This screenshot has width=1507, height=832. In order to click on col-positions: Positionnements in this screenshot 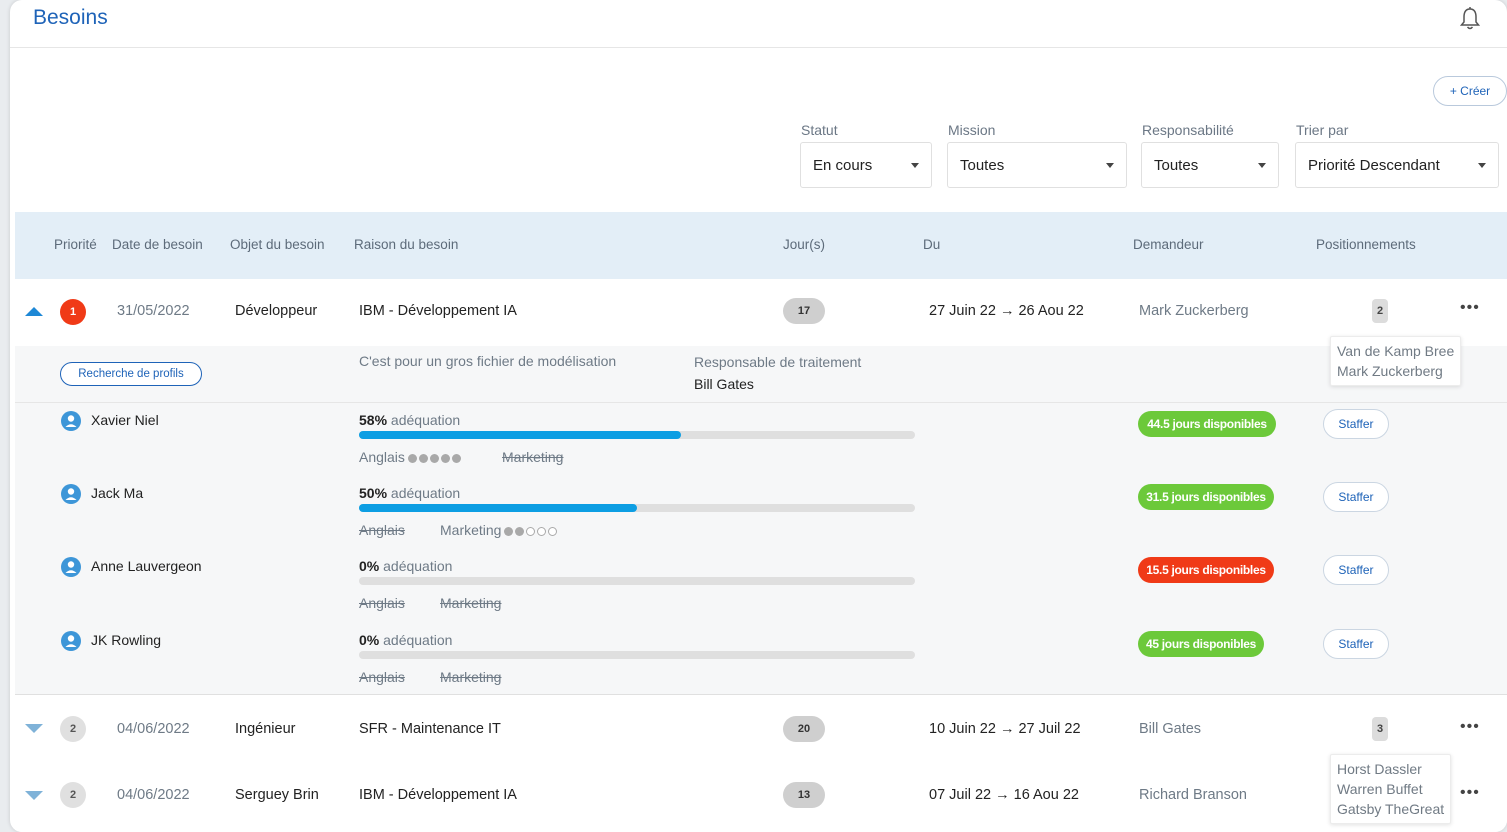, I will do `click(1366, 244)`.